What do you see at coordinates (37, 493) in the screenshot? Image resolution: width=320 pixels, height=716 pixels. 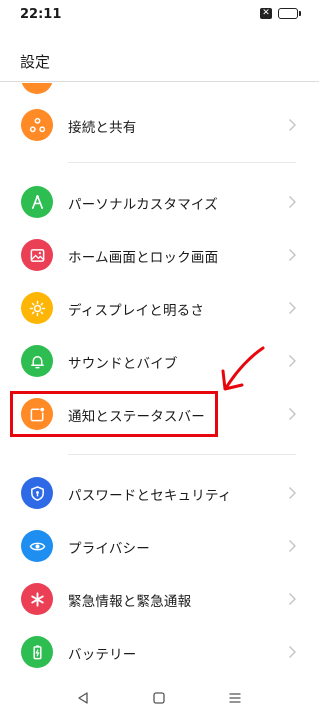 I see `shield-icon` at bounding box center [37, 493].